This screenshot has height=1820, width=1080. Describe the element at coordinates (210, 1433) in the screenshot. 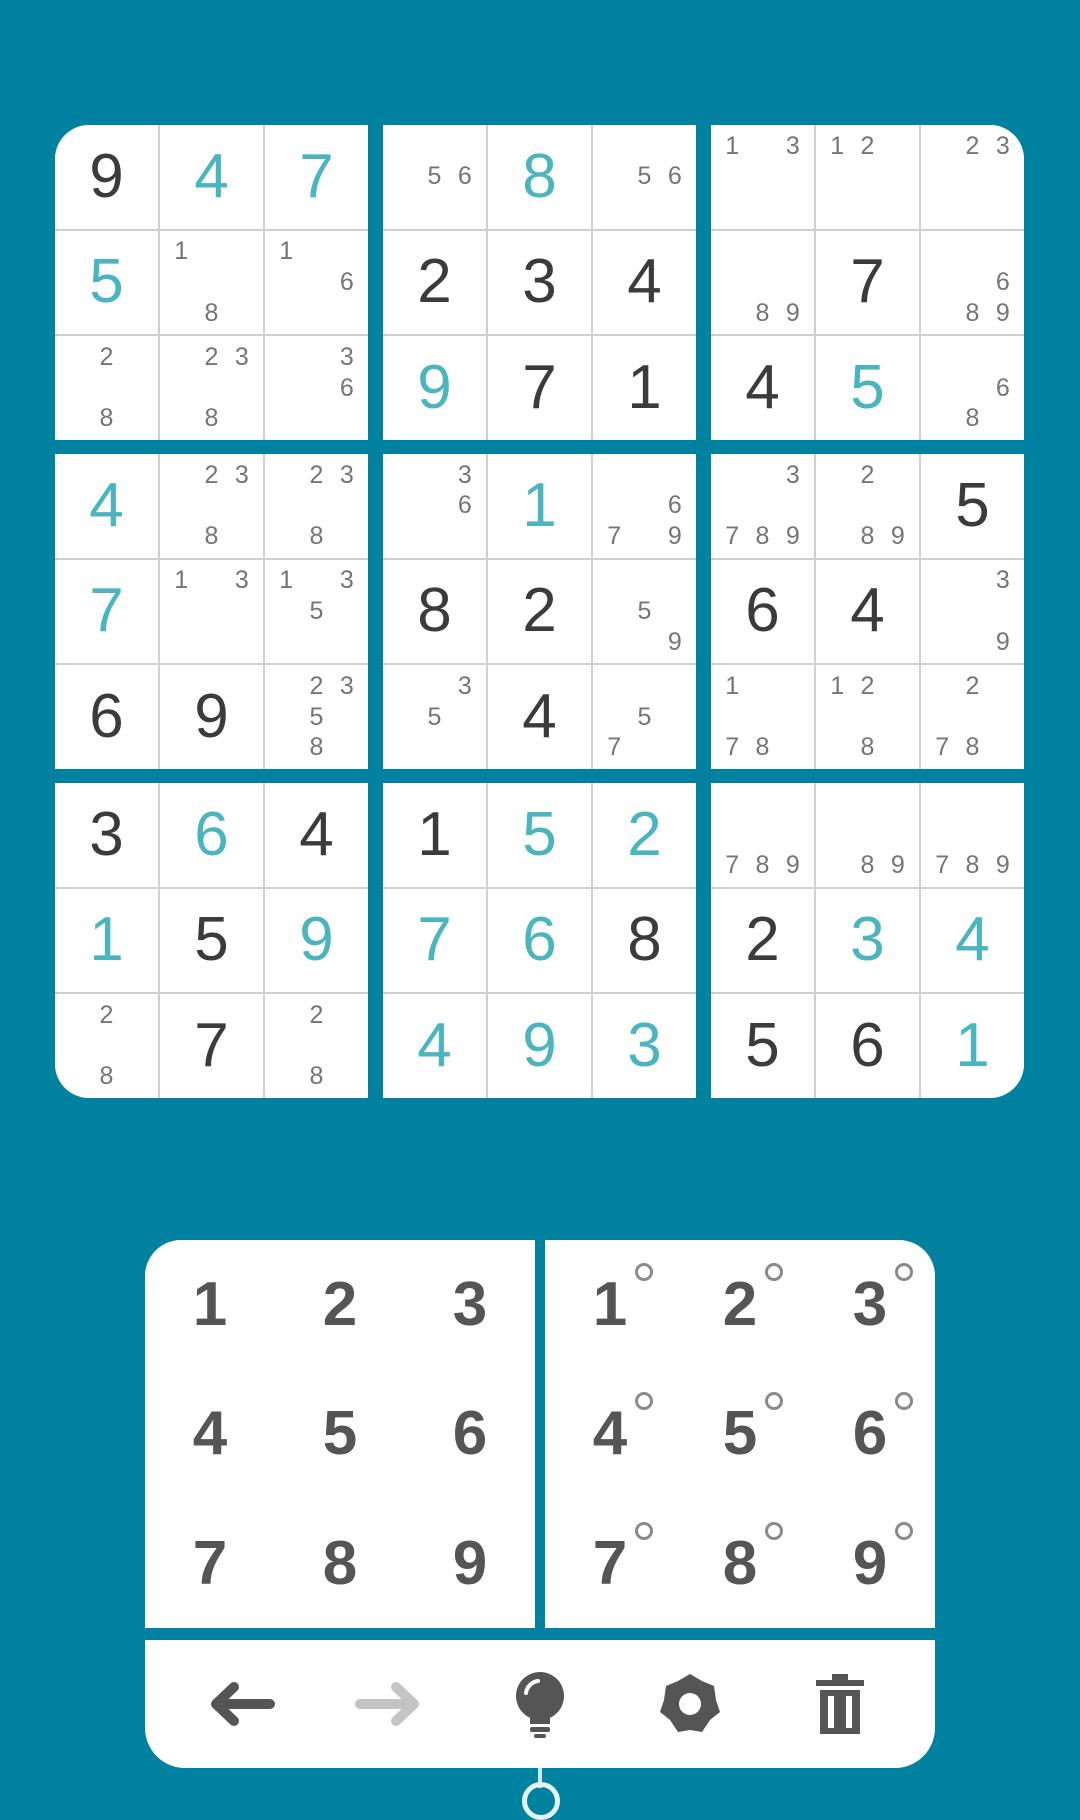

I see `number-key-4: 4` at that location.